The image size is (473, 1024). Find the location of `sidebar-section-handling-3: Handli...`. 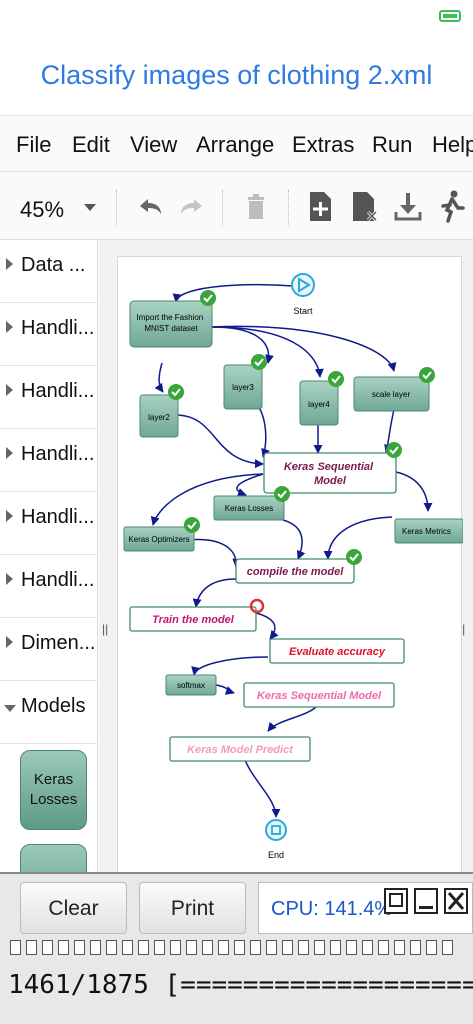

sidebar-section-handling-3: Handli... is located at coordinates (48, 460).